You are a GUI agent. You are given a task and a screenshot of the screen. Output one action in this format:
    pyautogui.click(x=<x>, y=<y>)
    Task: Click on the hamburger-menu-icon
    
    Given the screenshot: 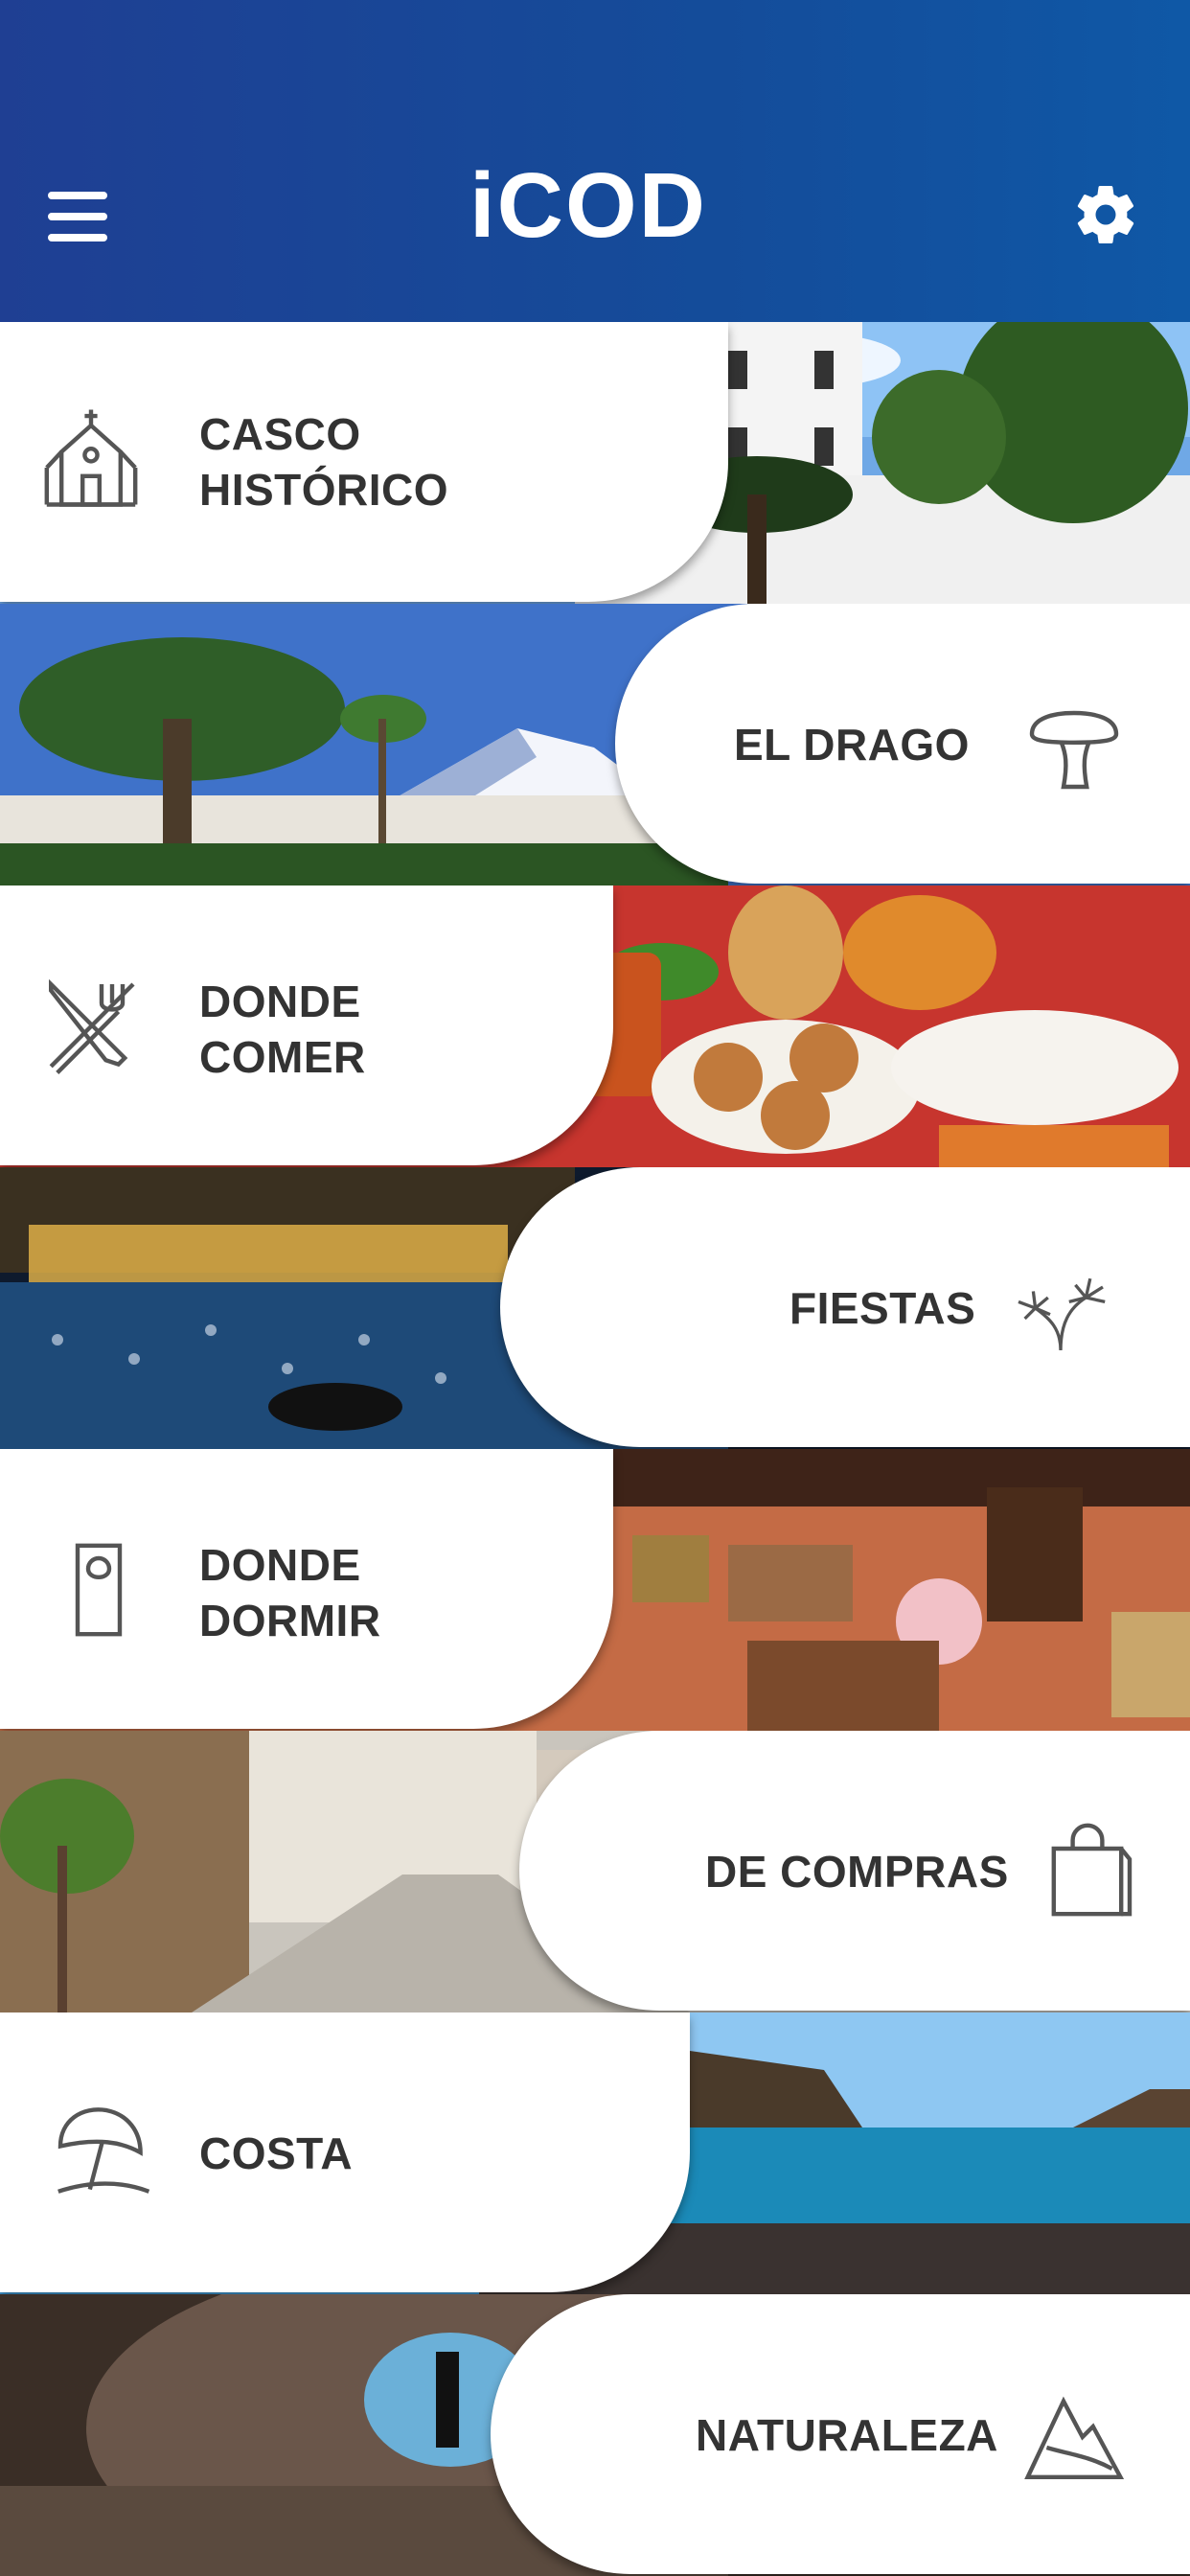 What is the action you would take?
    pyautogui.click(x=78, y=217)
    